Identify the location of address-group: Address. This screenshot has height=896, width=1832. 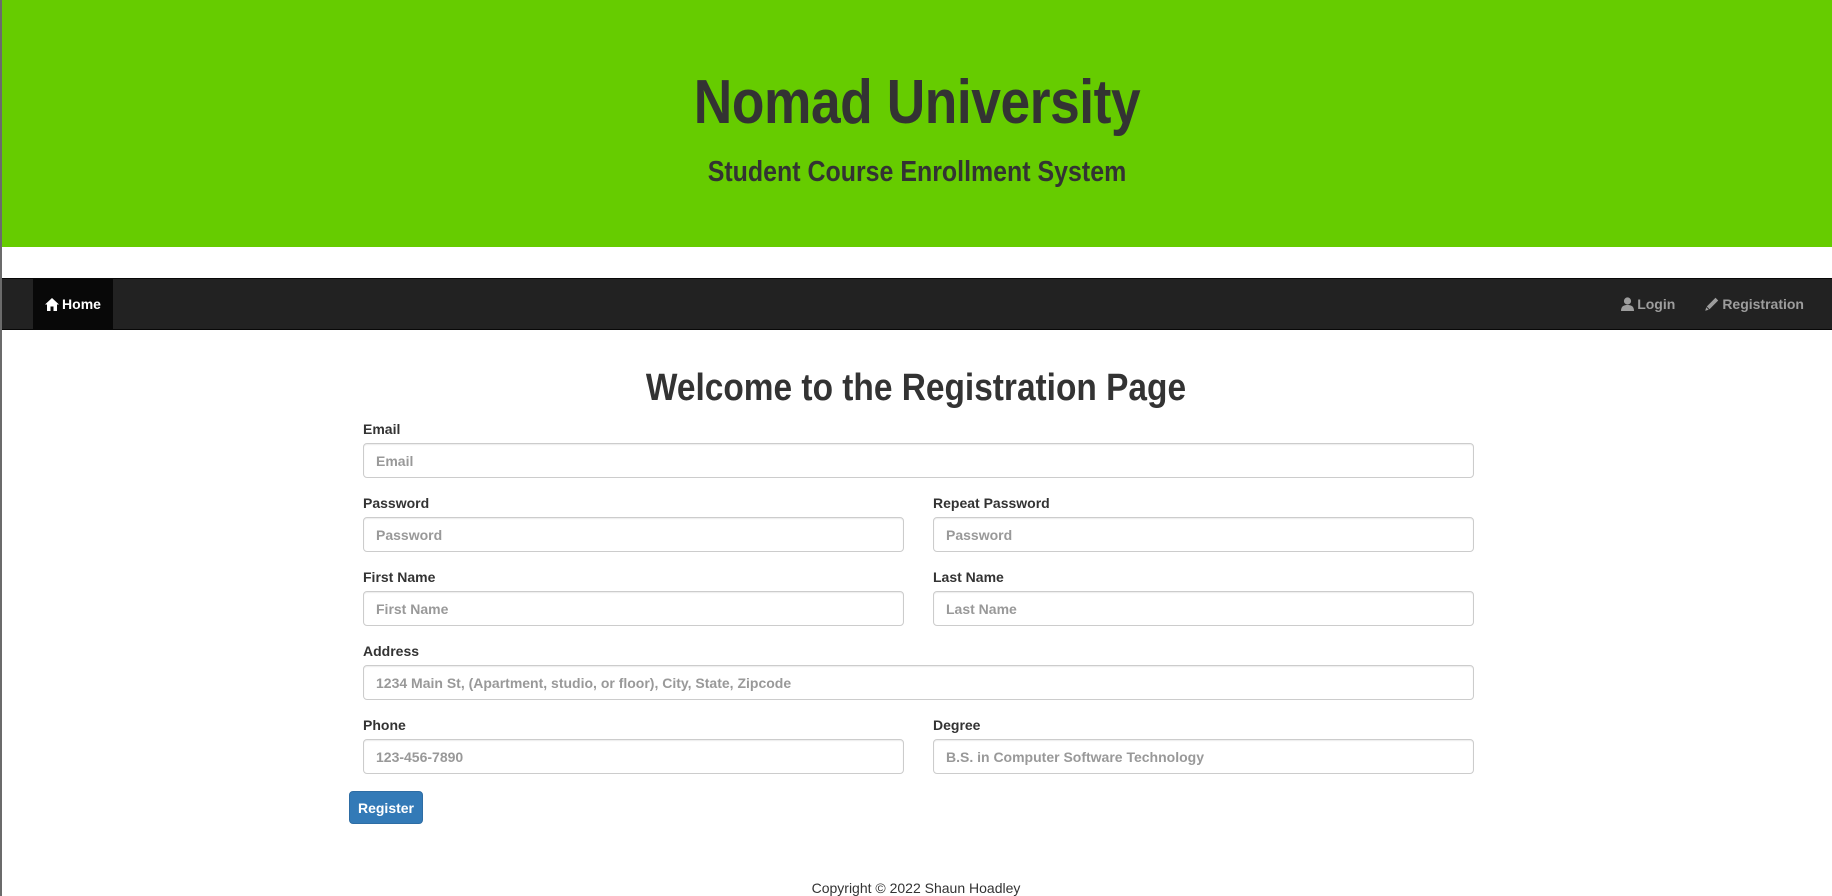
(918, 671).